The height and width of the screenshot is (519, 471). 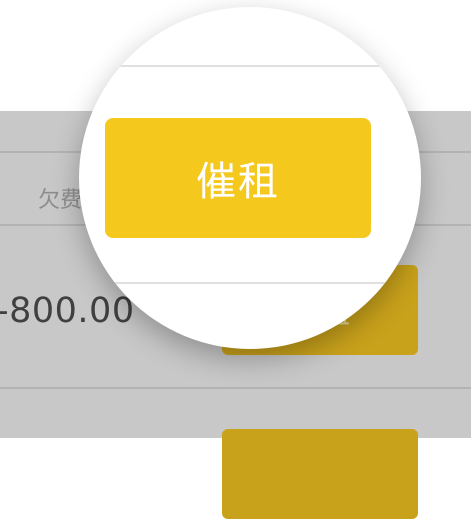 What do you see at coordinates (238, 178) in the screenshot?
I see `remind-rent-button-zoomed: 催租` at bounding box center [238, 178].